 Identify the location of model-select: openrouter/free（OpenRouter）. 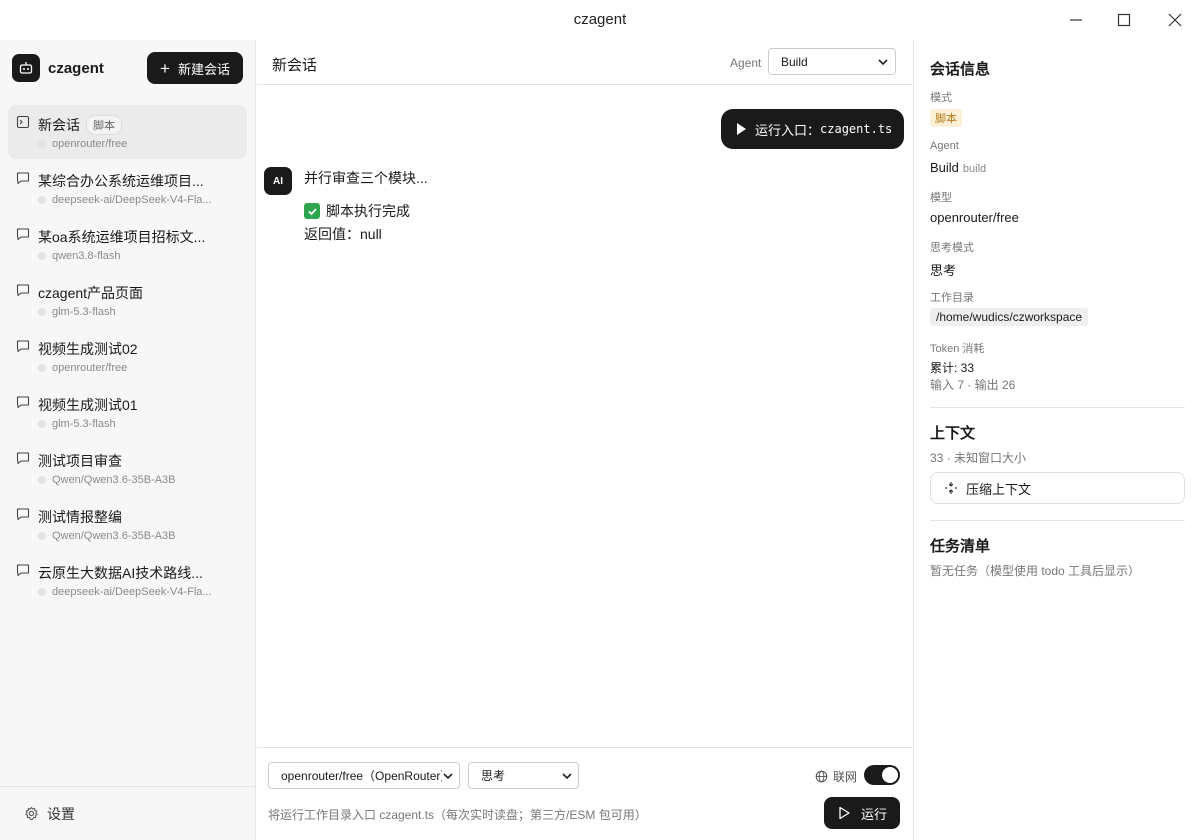
(364, 775).